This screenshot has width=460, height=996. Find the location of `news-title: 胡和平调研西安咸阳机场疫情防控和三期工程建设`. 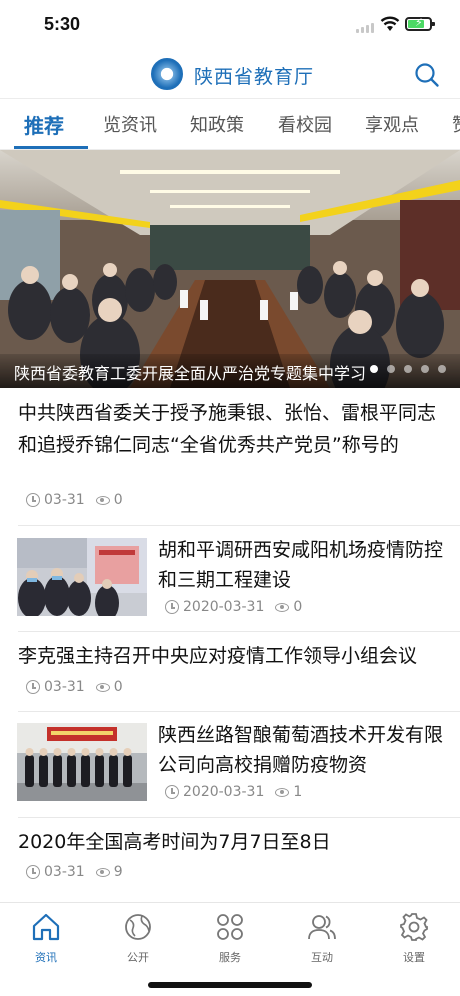

news-title: 胡和平调研西安咸阳机场疫情防控和三期工程建设 is located at coordinates (301, 565).